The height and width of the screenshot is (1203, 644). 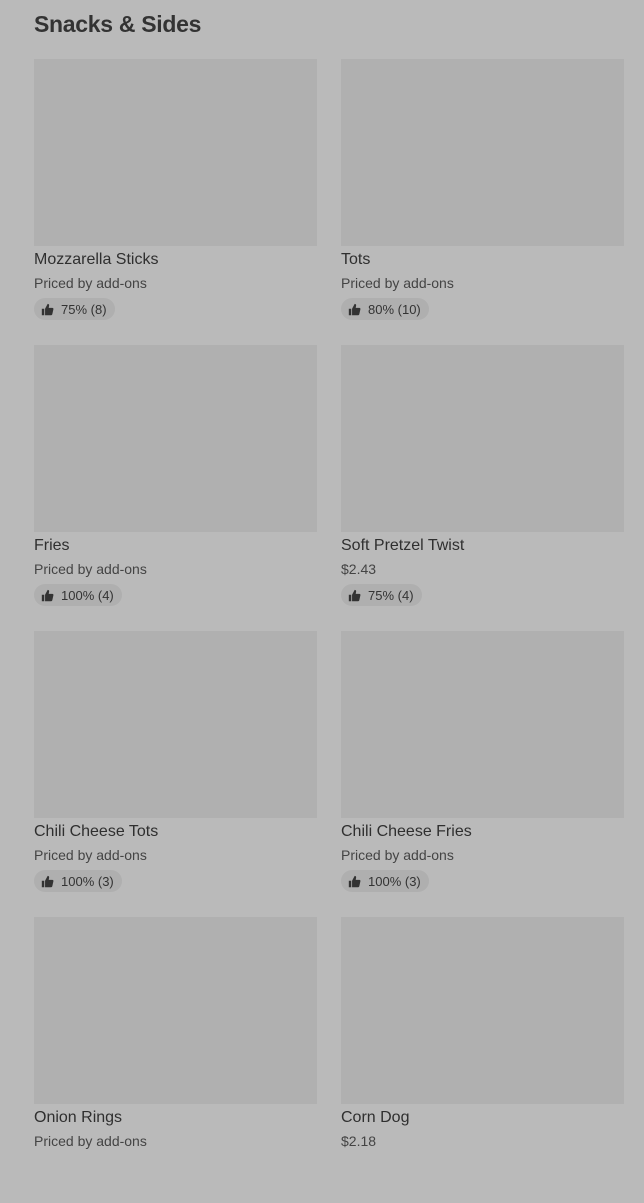 I want to click on menu-item-card: Soft Pretzel Twist $2.43 75% (4), so click(x=482, y=488).